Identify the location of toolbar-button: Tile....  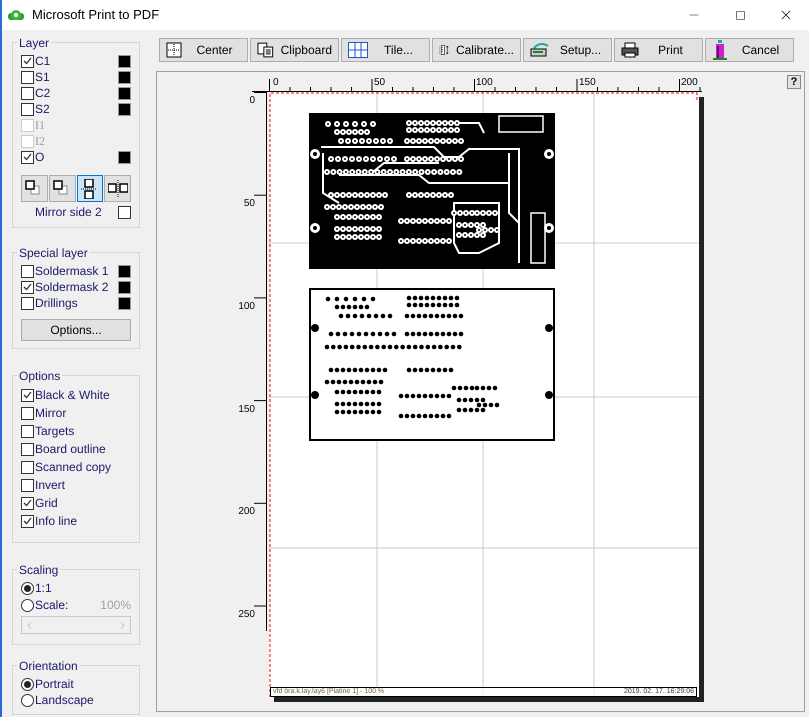
(385, 50).